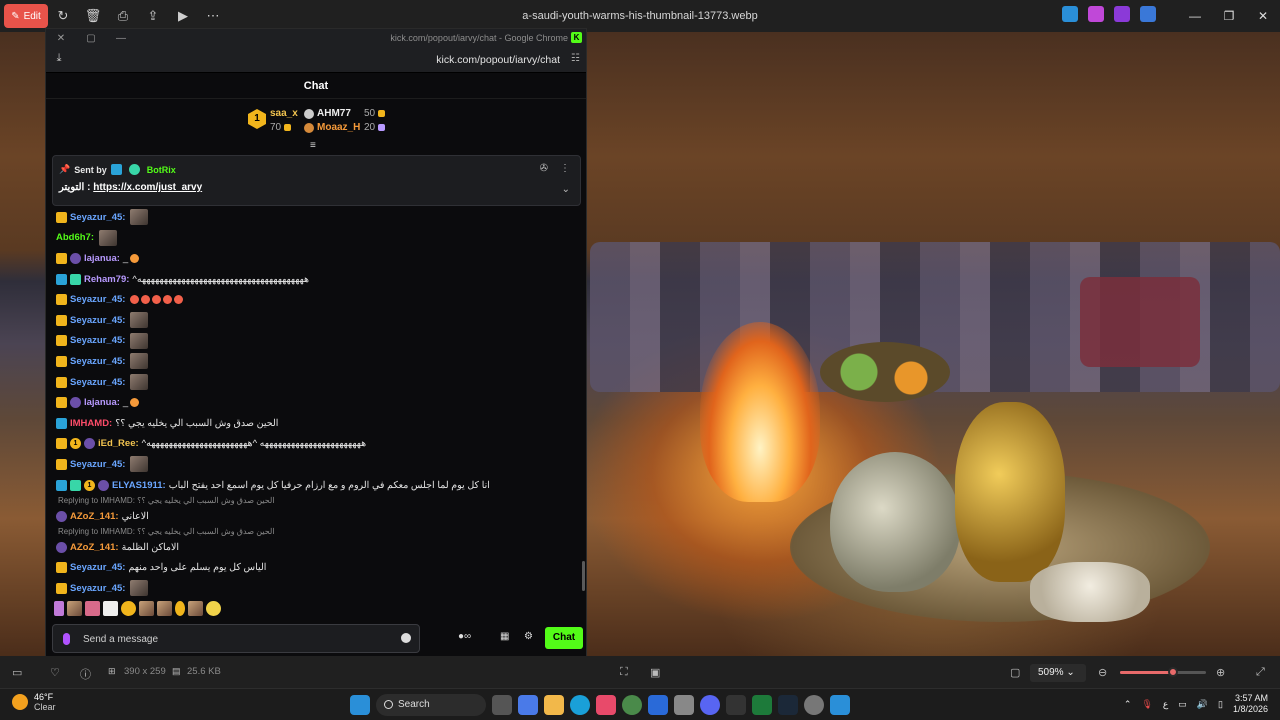  What do you see at coordinates (655, 672) in the screenshot?
I see `crop-icon: ▣` at bounding box center [655, 672].